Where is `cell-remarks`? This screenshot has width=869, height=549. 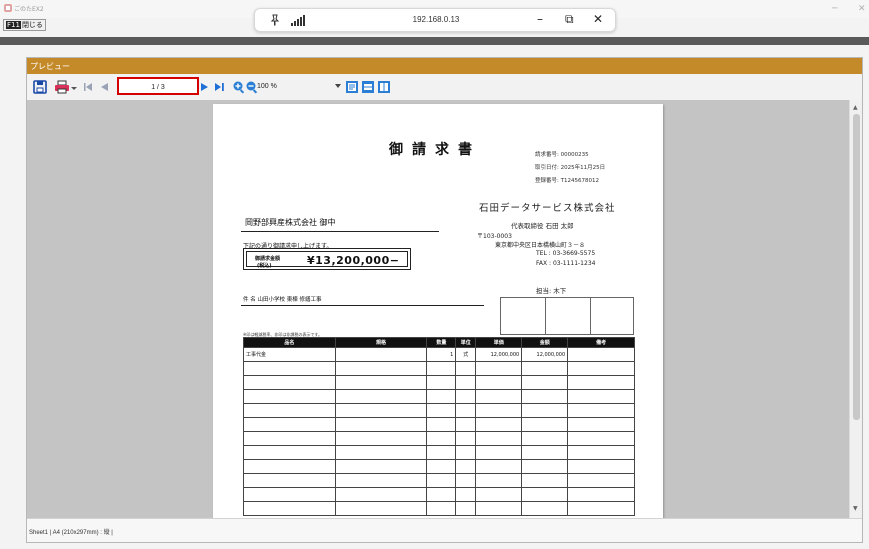 cell-remarks is located at coordinates (601, 354).